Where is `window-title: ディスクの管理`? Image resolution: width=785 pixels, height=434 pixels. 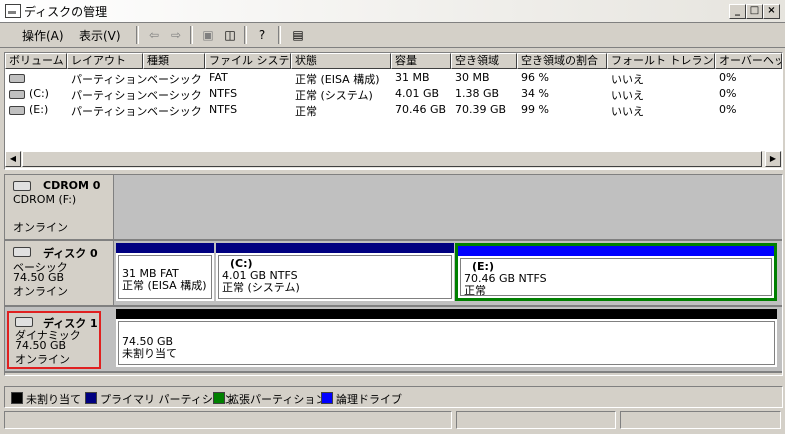
window-title: ディスクの管理 is located at coordinates (66, 12).